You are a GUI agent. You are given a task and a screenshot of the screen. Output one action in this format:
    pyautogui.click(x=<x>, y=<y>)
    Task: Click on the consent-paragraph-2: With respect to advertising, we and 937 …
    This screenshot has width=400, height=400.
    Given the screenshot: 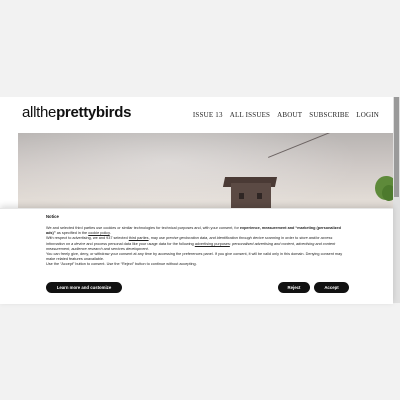 What is the action you would take?
    pyautogui.click(x=198, y=244)
    